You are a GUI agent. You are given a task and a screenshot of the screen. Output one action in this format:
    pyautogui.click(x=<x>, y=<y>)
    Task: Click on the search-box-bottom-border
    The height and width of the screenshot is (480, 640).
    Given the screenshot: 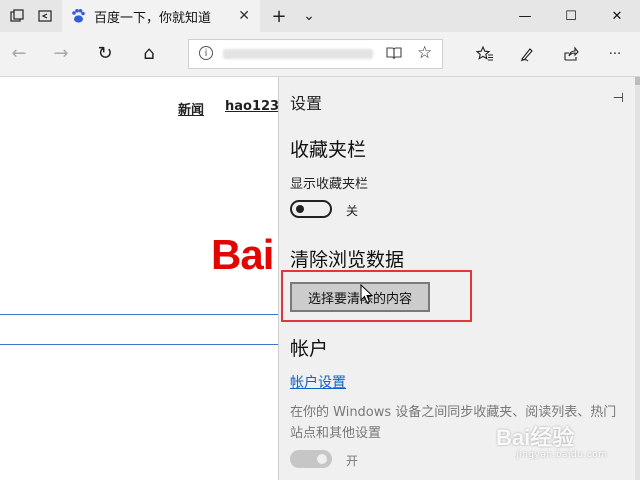 What is the action you would take?
    pyautogui.click(x=139, y=344)
    